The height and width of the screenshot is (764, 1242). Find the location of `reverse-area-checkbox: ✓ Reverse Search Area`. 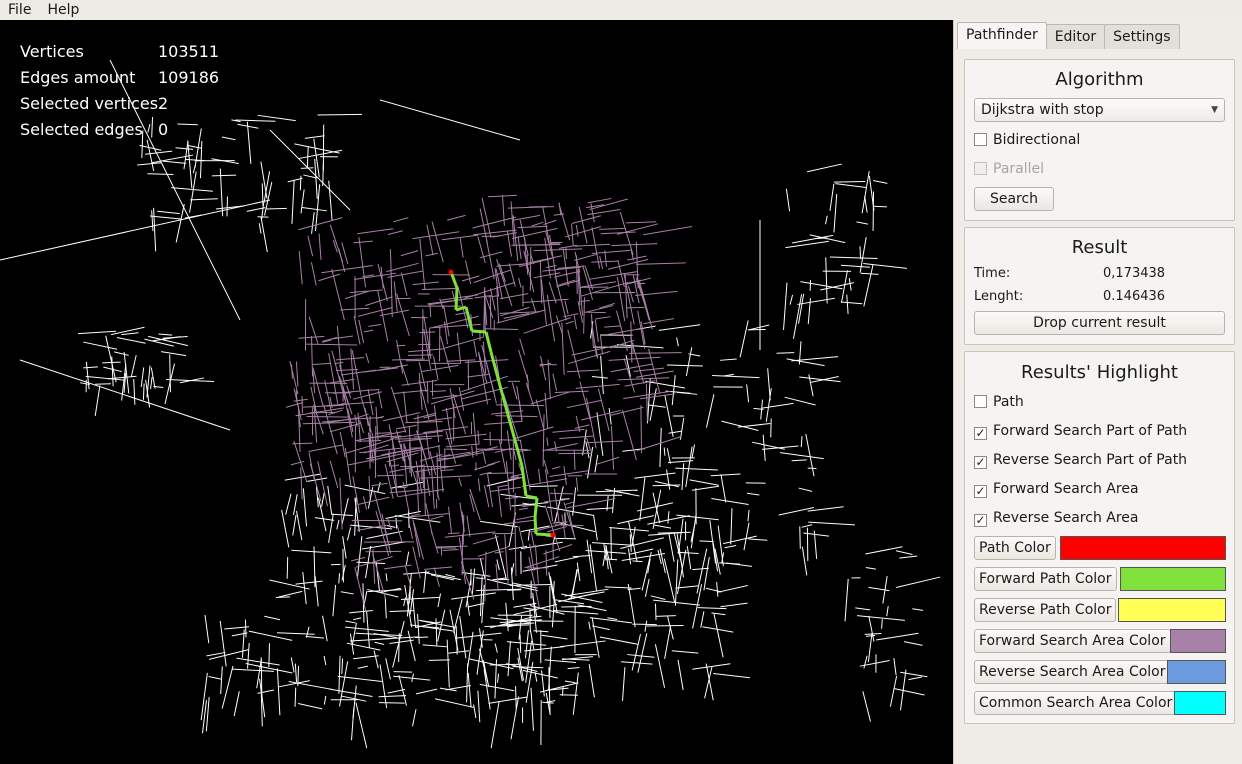

reverse-area-checkbox: ✓ Reverse Search Area is located at coordinates (1056, 518).